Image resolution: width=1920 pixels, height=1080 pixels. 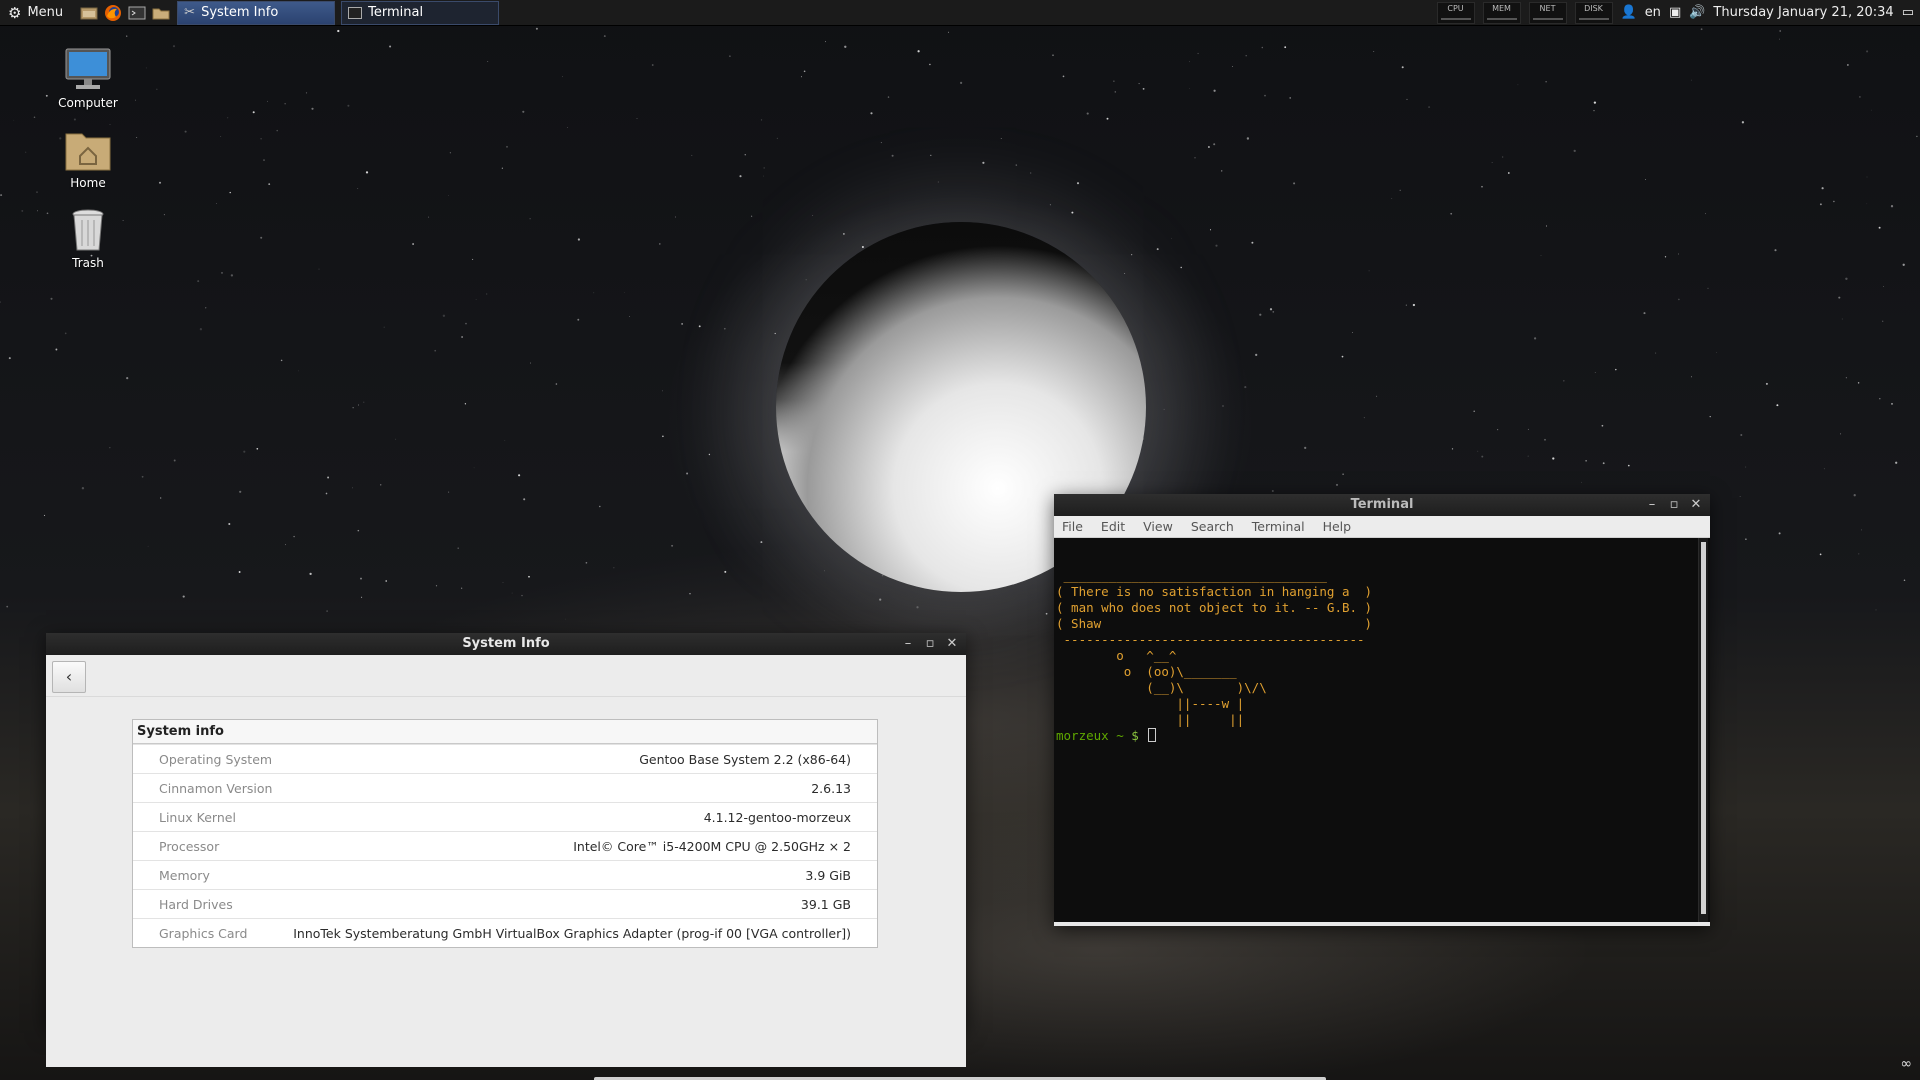 What do you see at coordinates (256, 12) in the screenshot?
I see `task-system-info: ✂ System Info` at bounding box center [256, 12].